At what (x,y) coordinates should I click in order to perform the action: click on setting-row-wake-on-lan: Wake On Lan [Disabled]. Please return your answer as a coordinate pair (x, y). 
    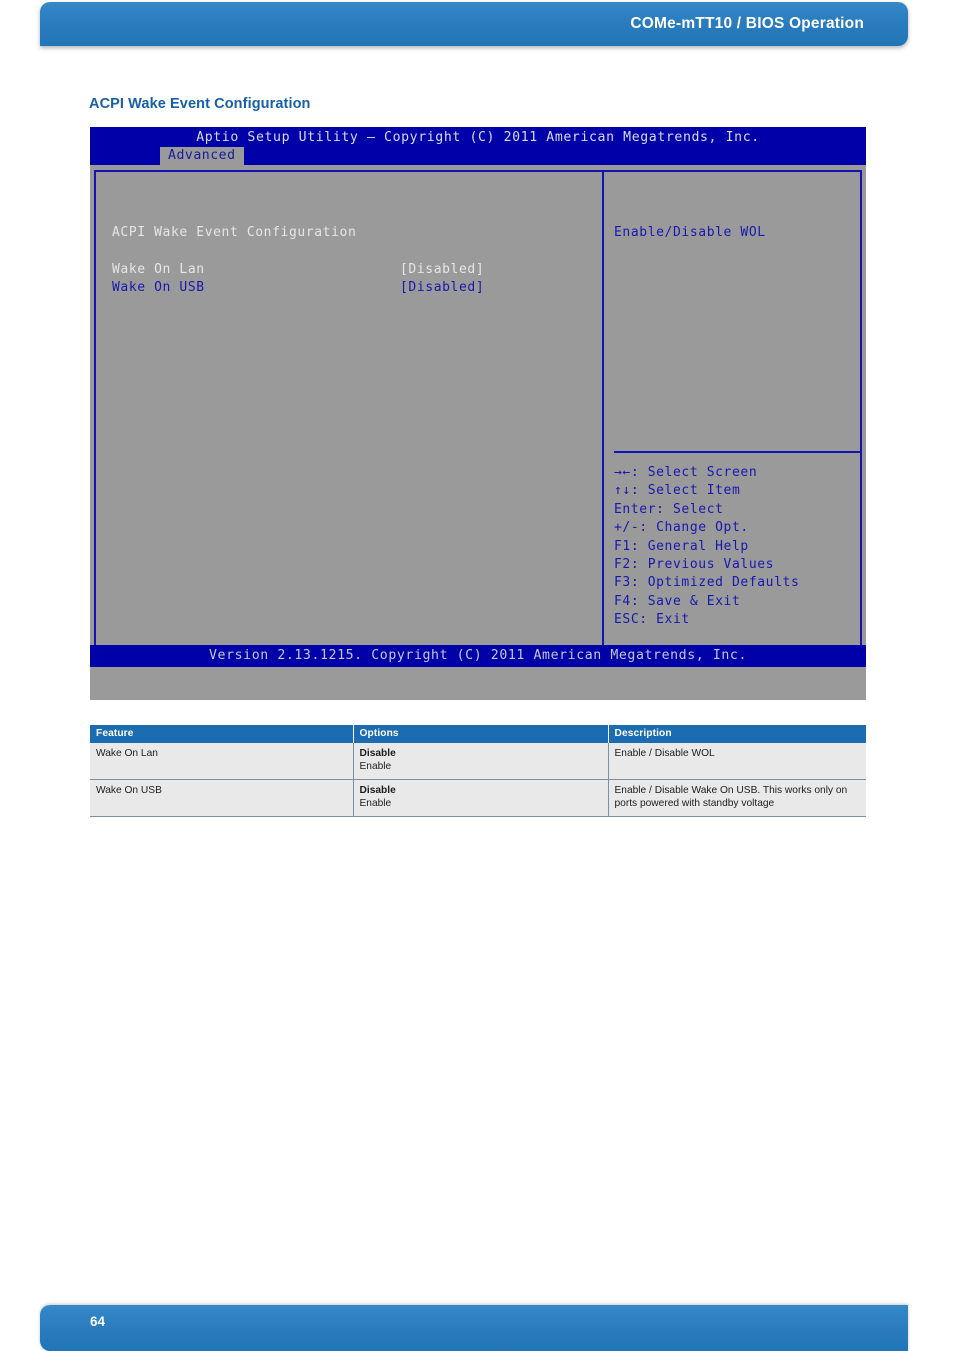
    Looking at the image, I should click on (352, 270).